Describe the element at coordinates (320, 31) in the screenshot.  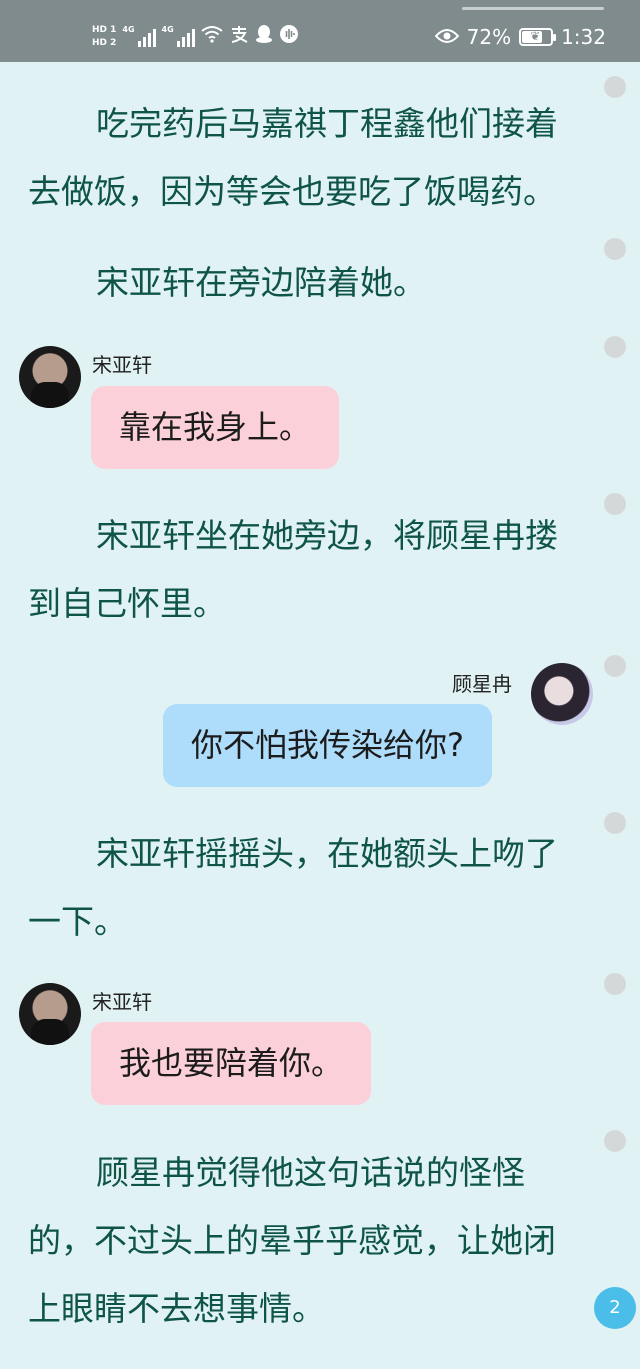
I see `status-bar: HD 1 HD 2 4G 4G 72% ❦ 1:32` at that location.